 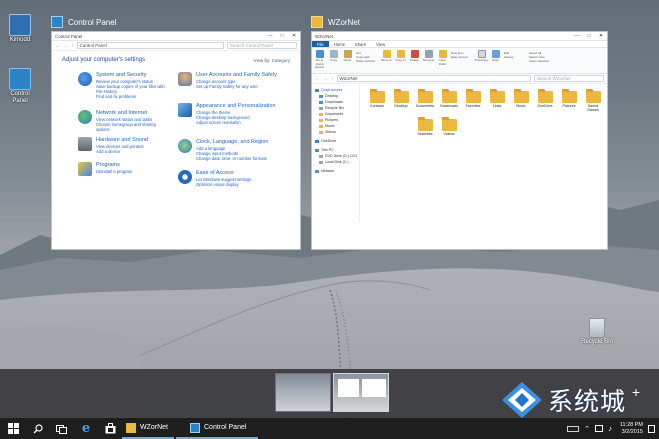 I want to click on paste-shortcut-button: Paste shortcut, so click(x=367, y=61).